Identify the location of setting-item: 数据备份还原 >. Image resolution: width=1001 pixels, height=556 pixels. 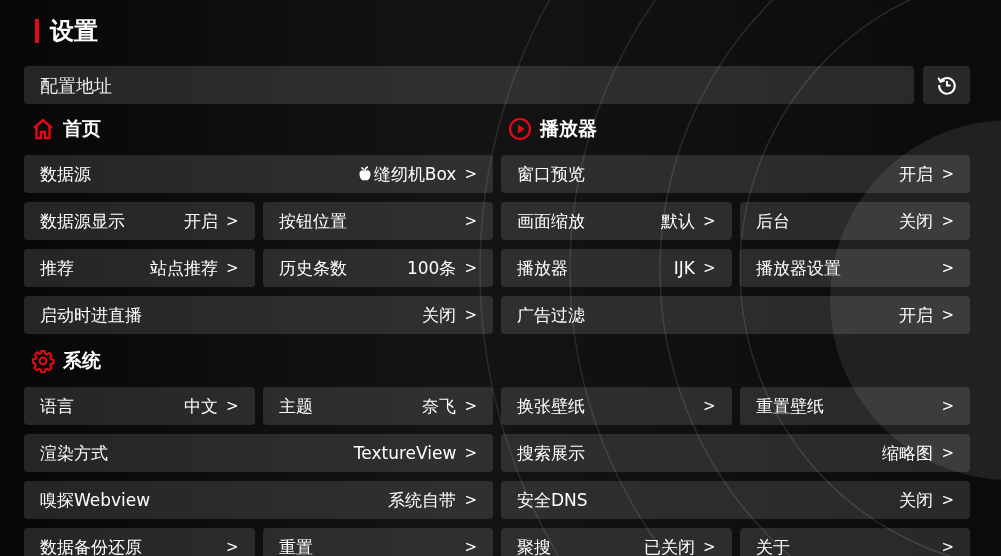
(139, 542).